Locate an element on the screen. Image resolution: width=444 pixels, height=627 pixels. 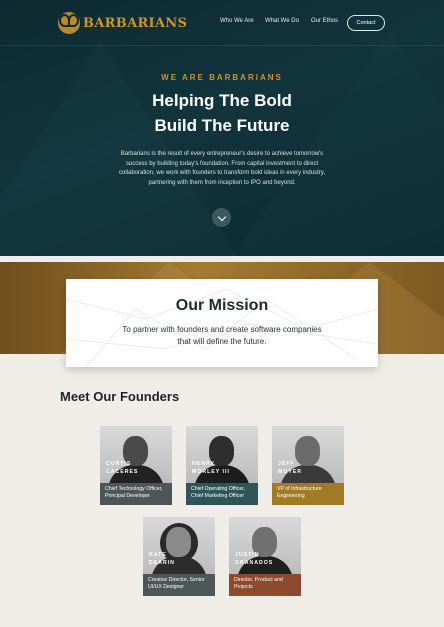
founder-name: HENRY MORLEY III is located at coordinates (211, 468).